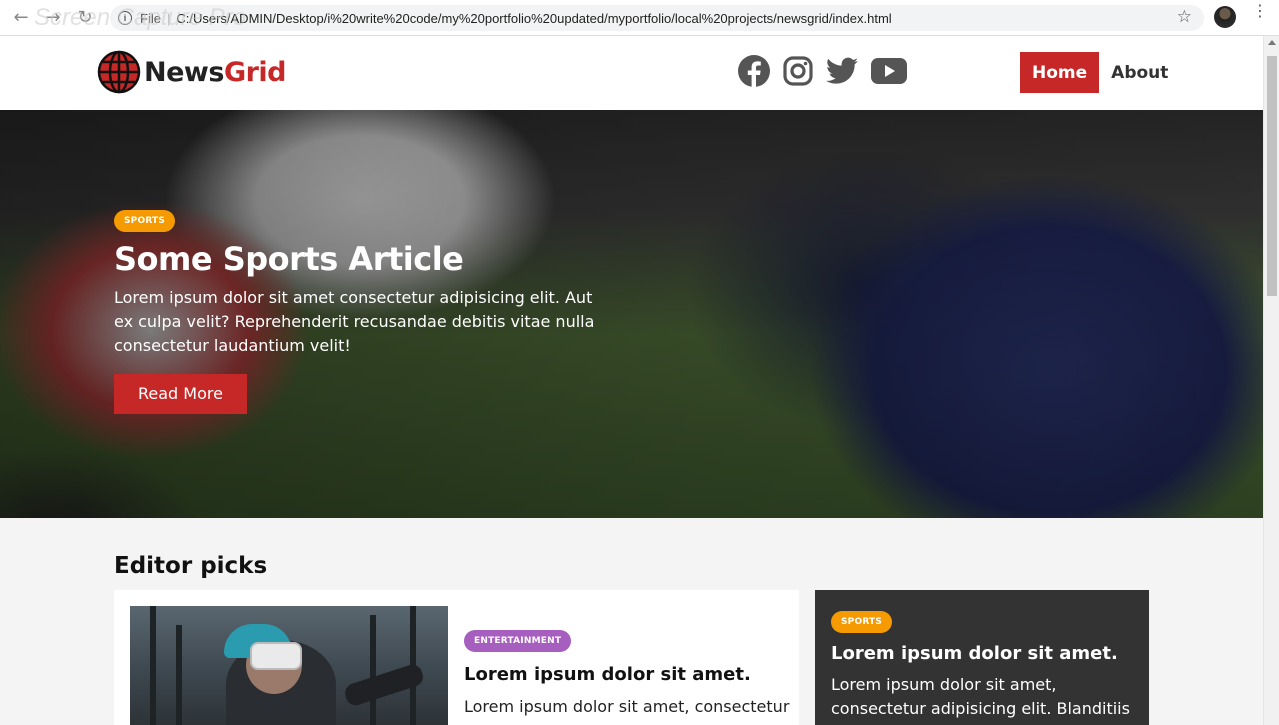 This screenshot has width=1279, height=725. I want to click on main-card-text: Lorem ipsum dolor sit amet, consectetur, so click(627, 706).